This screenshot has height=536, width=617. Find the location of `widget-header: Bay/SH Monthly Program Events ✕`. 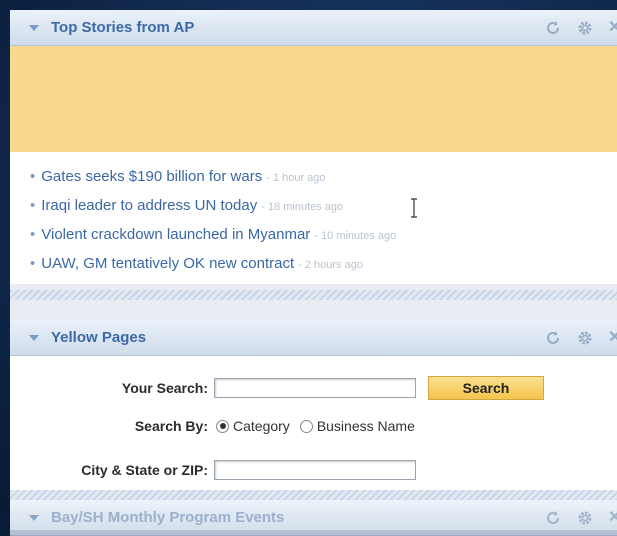

widget-header: Bay/SH Monthly Program Events ✕ is located at coordinates (313, 518).